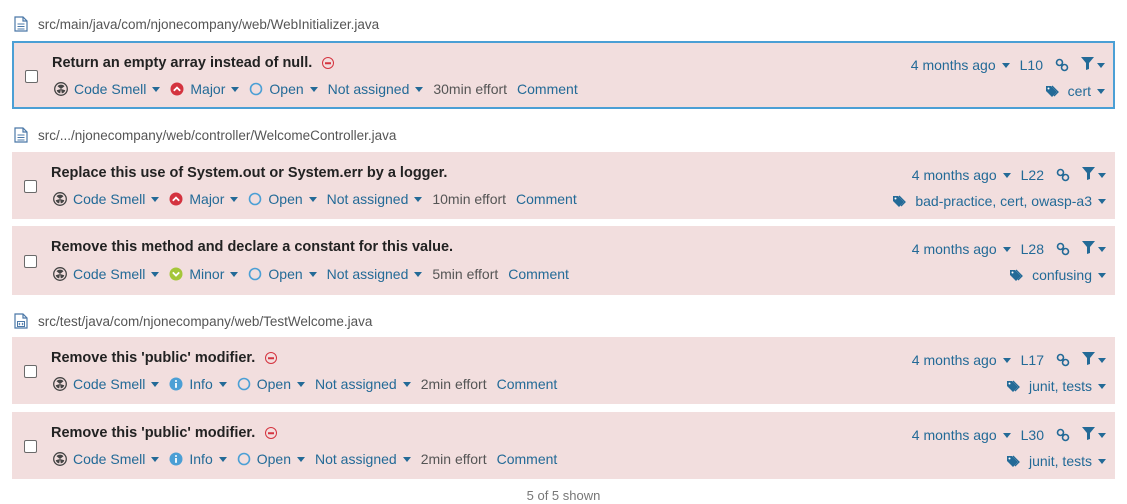 This screenshot has height=504, width=1127. I want to click on results-count: 5 of 5 shown, so click(563, 495).